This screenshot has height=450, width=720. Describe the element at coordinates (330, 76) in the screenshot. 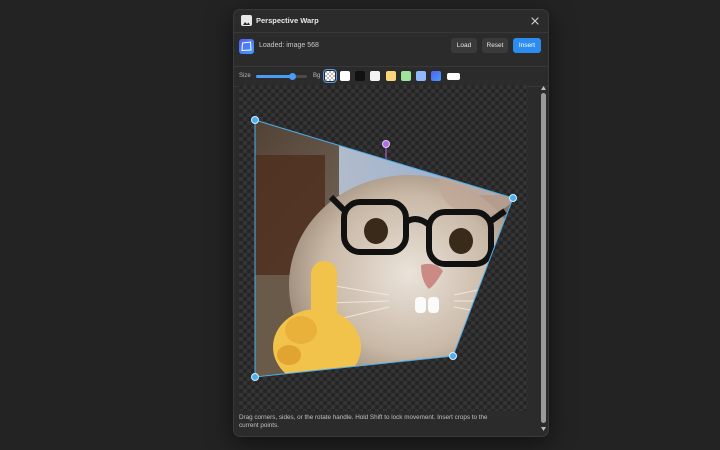

I see `bg-swatch-transparent` at that location.